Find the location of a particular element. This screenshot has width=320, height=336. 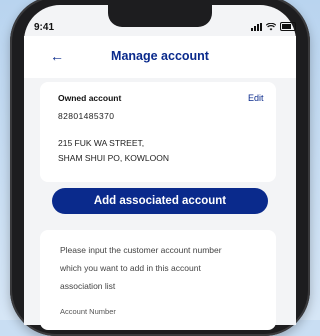

battery-icon is located at coordinates (288, 26).